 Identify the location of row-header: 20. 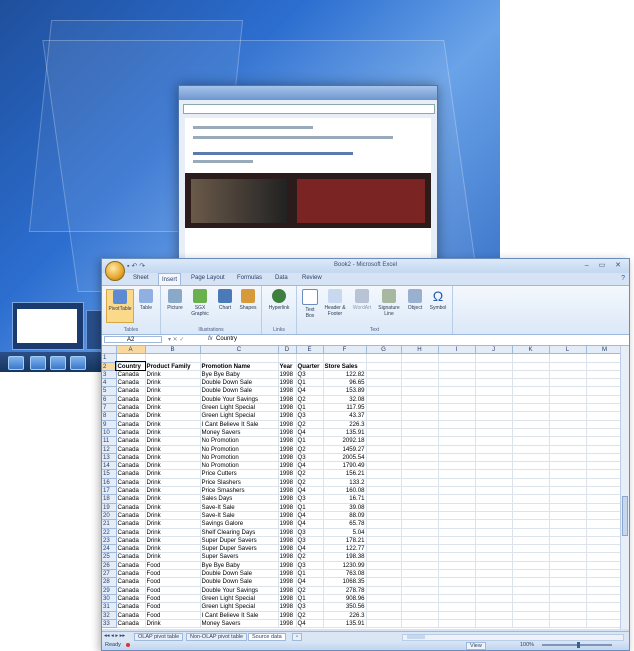
(109, 516).